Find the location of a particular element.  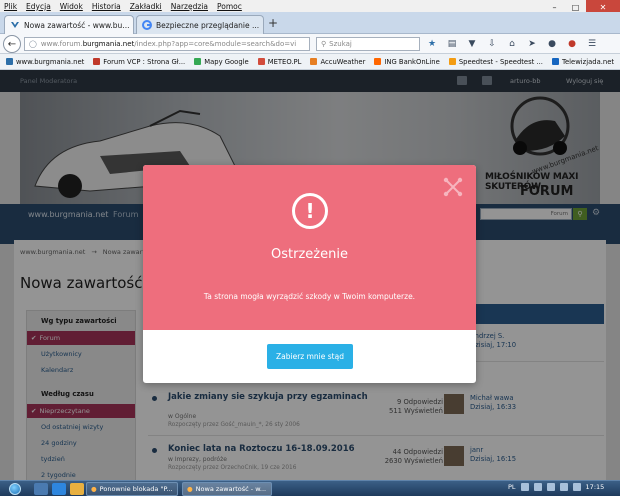

take-me-away-button: Zabierz mnie stąd is located at coordinates (310, 356).